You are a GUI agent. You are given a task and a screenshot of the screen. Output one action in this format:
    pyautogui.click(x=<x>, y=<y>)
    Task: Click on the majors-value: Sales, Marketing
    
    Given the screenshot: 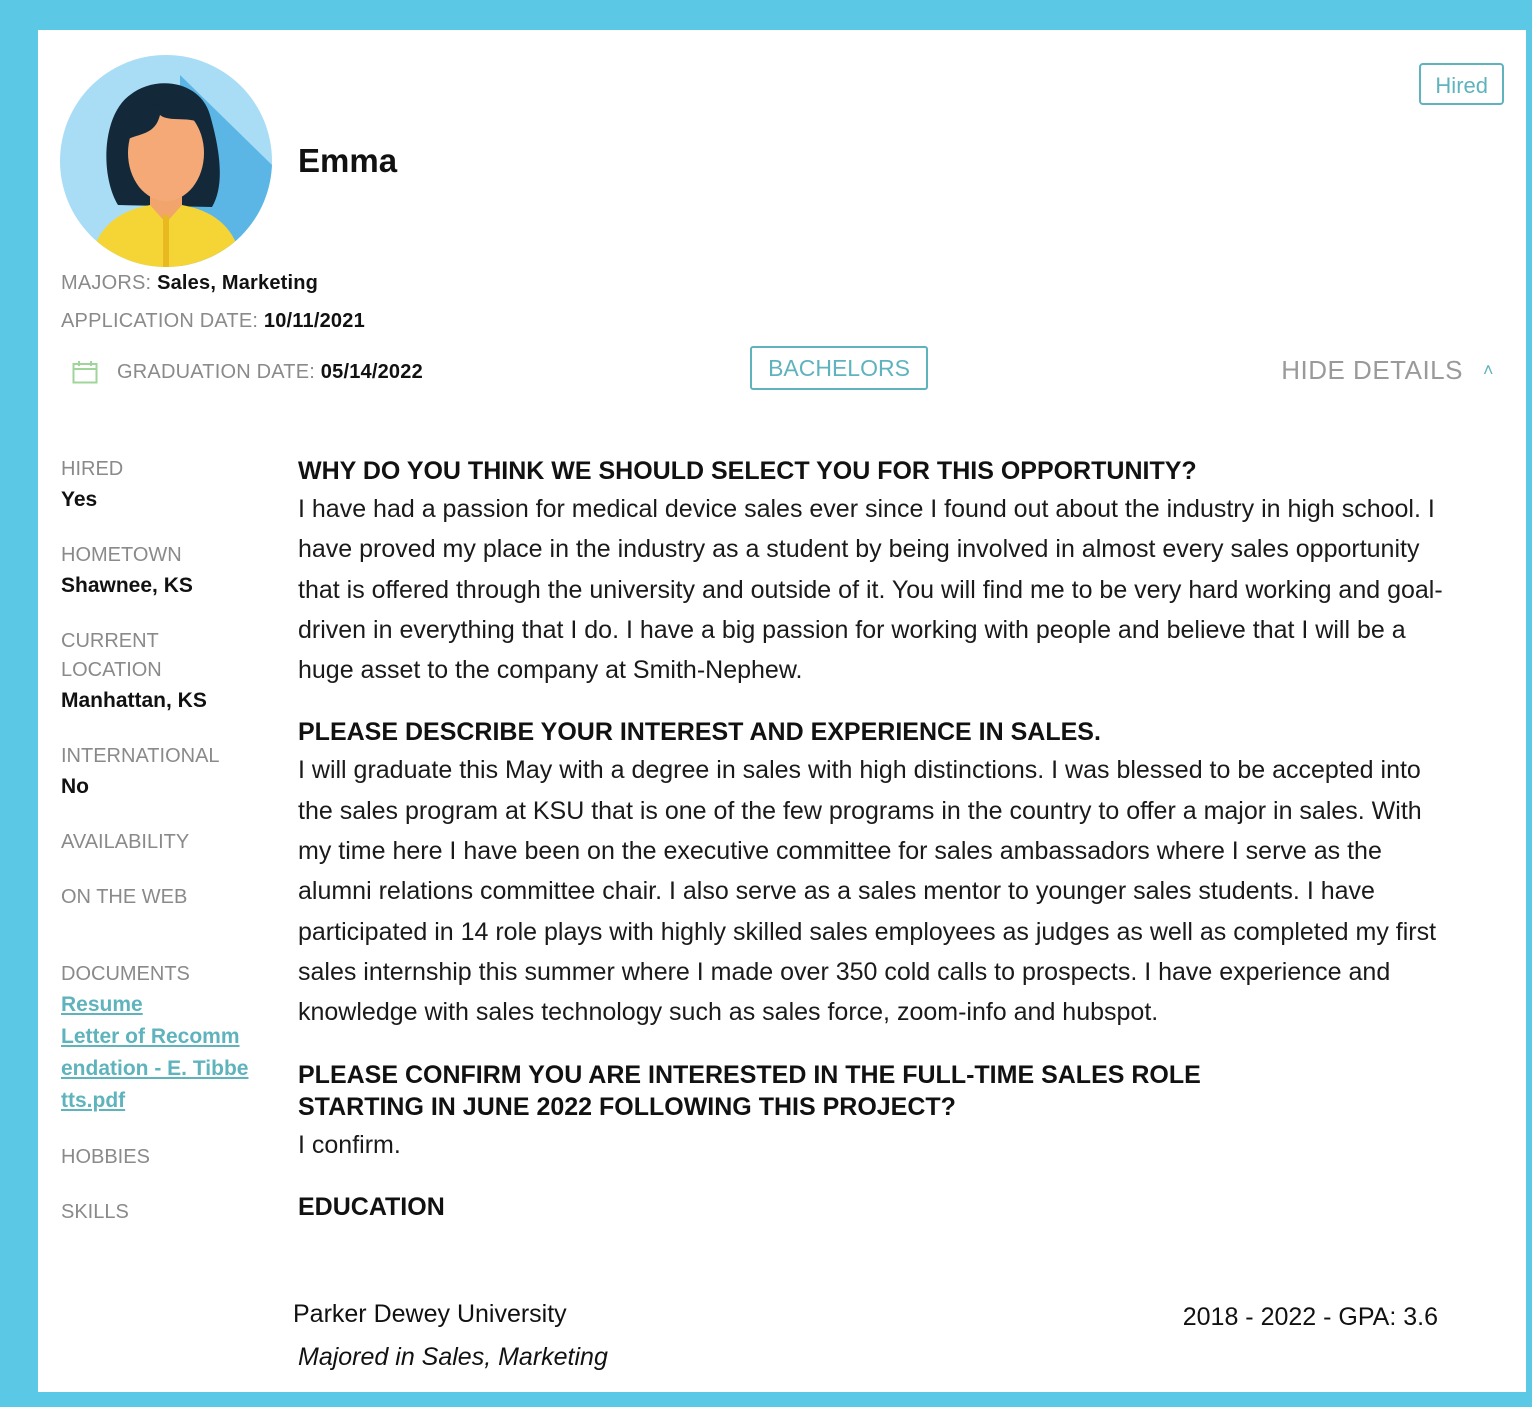 What is the action you would take?
    pyautogui.click(x=238, y=283)
    